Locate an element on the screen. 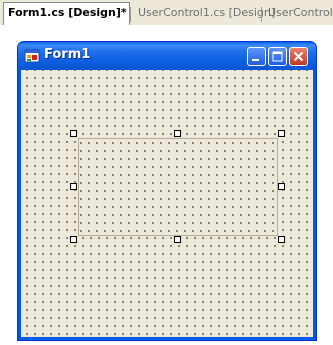 Image resolution: width=333 pixels, height=345 pixels. resize-handle-nw is located at coordinates (73, 133).